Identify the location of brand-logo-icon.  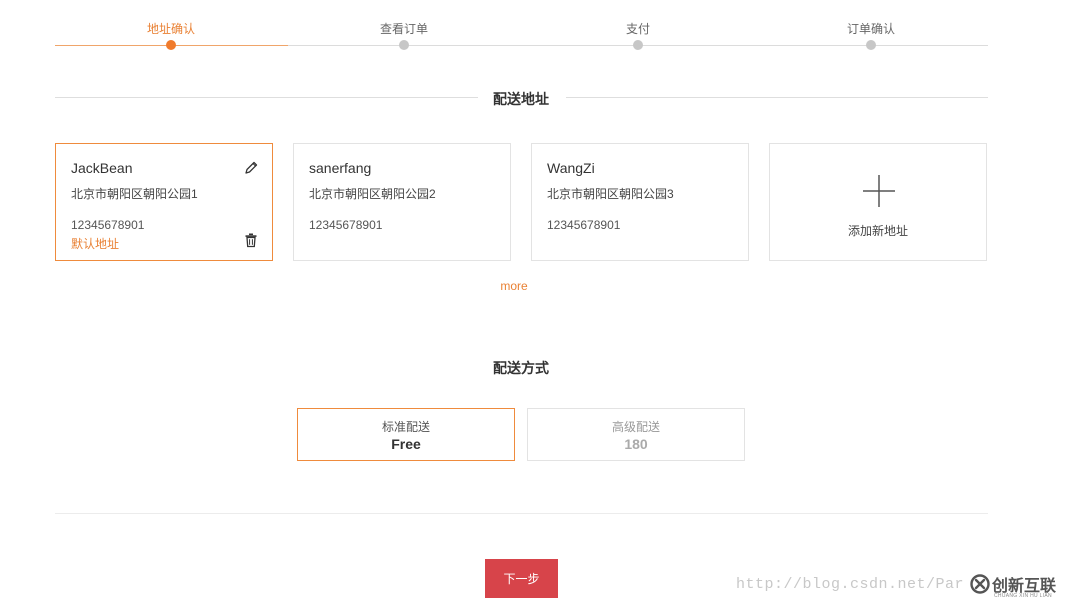
(980, 586).